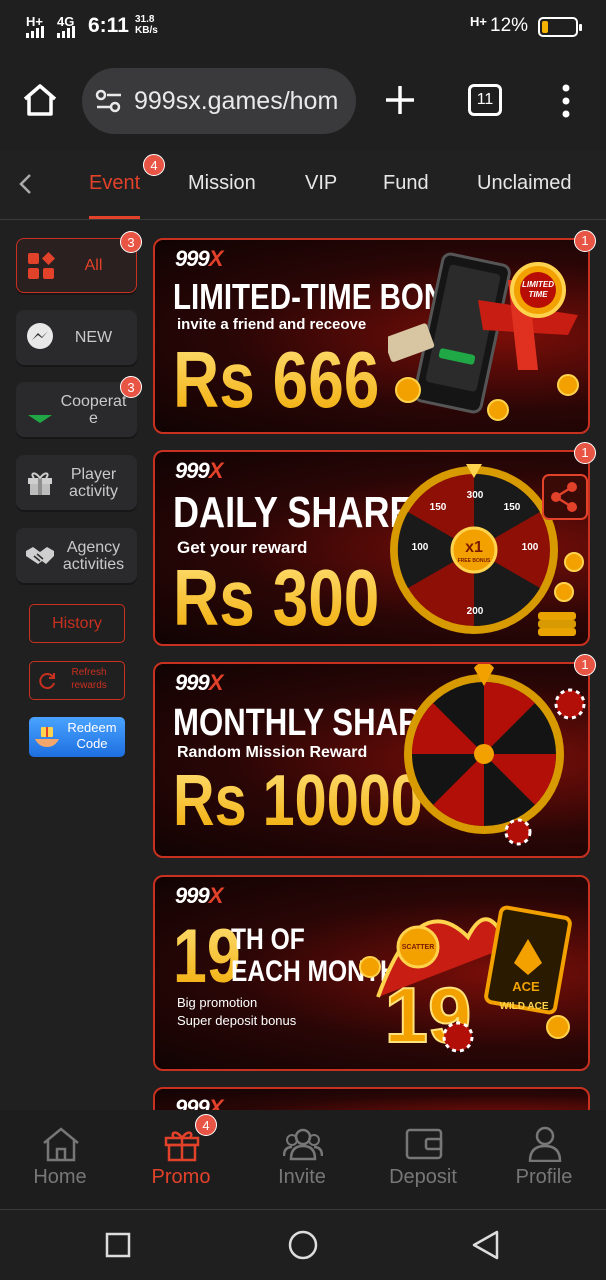 The image size is (606, 1280). I want to click on banner-3-badge: 1, so click(585, 665).